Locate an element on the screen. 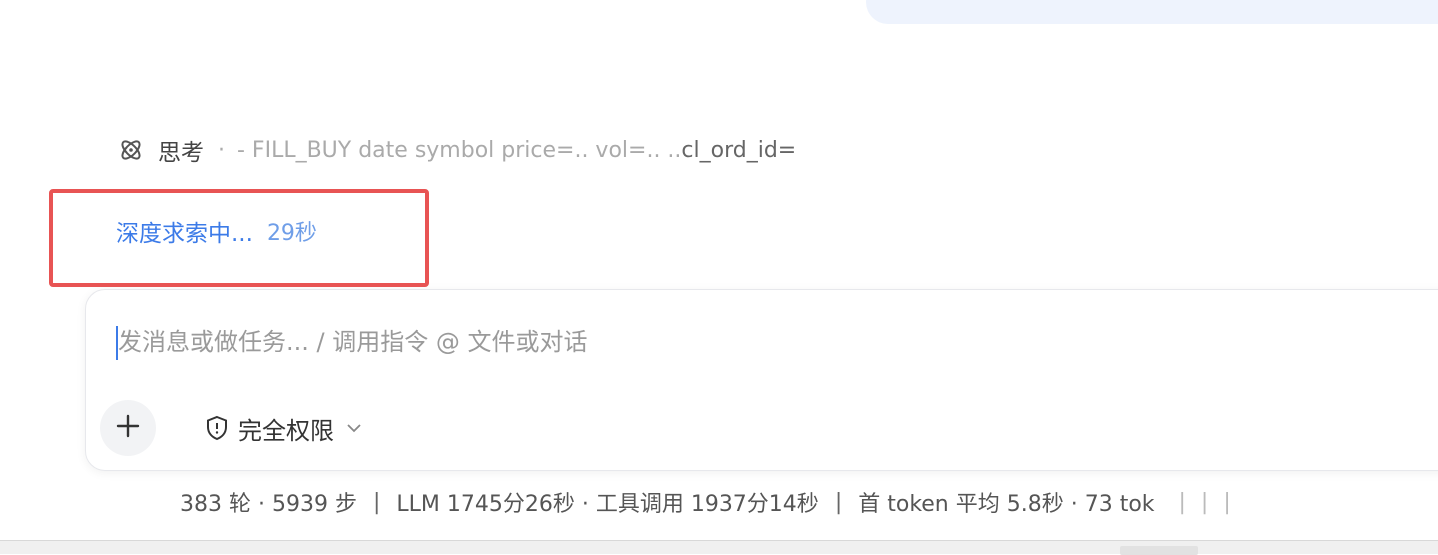  thinking-summary-strong: cl_ord_id= is located at coordinates (739, 150).